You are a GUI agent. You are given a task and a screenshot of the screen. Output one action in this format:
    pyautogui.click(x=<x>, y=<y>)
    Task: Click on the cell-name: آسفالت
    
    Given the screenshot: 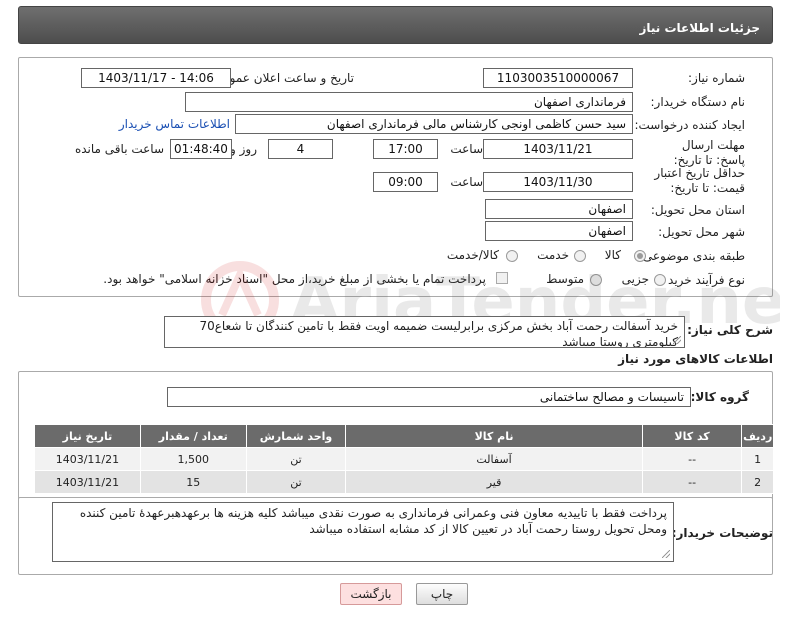 What is the action you would take?
    pyautogui.click(x=494, y=459)
    